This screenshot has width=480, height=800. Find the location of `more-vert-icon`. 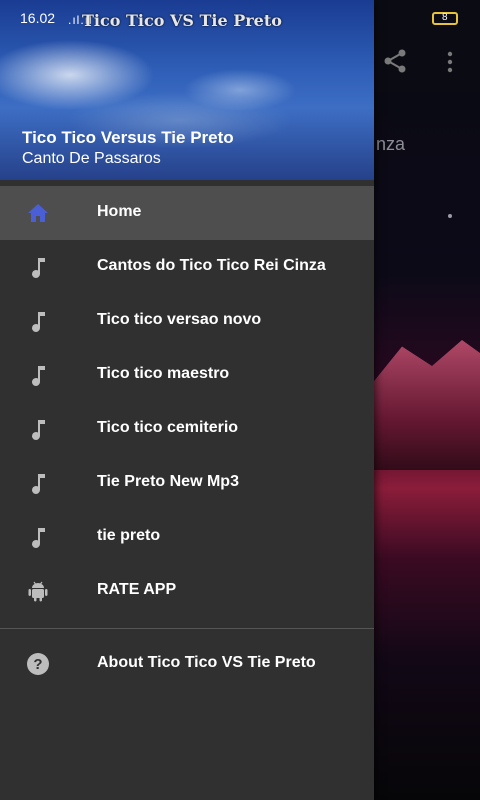

more-vert-icon is located at coordinates (450, 62).